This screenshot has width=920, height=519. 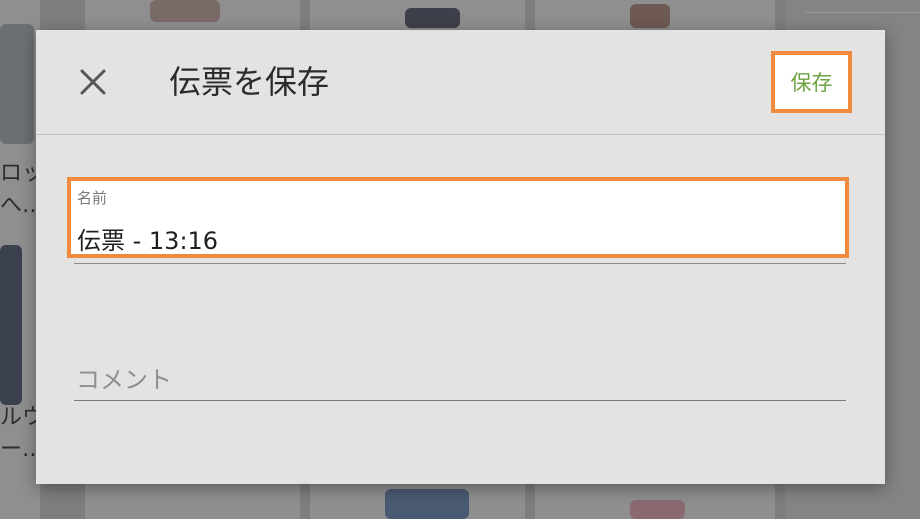 What do you see at coordinates (460, 376) in the screenshot?
I see `comment-field: コメント` at bounding box center [460, 376].